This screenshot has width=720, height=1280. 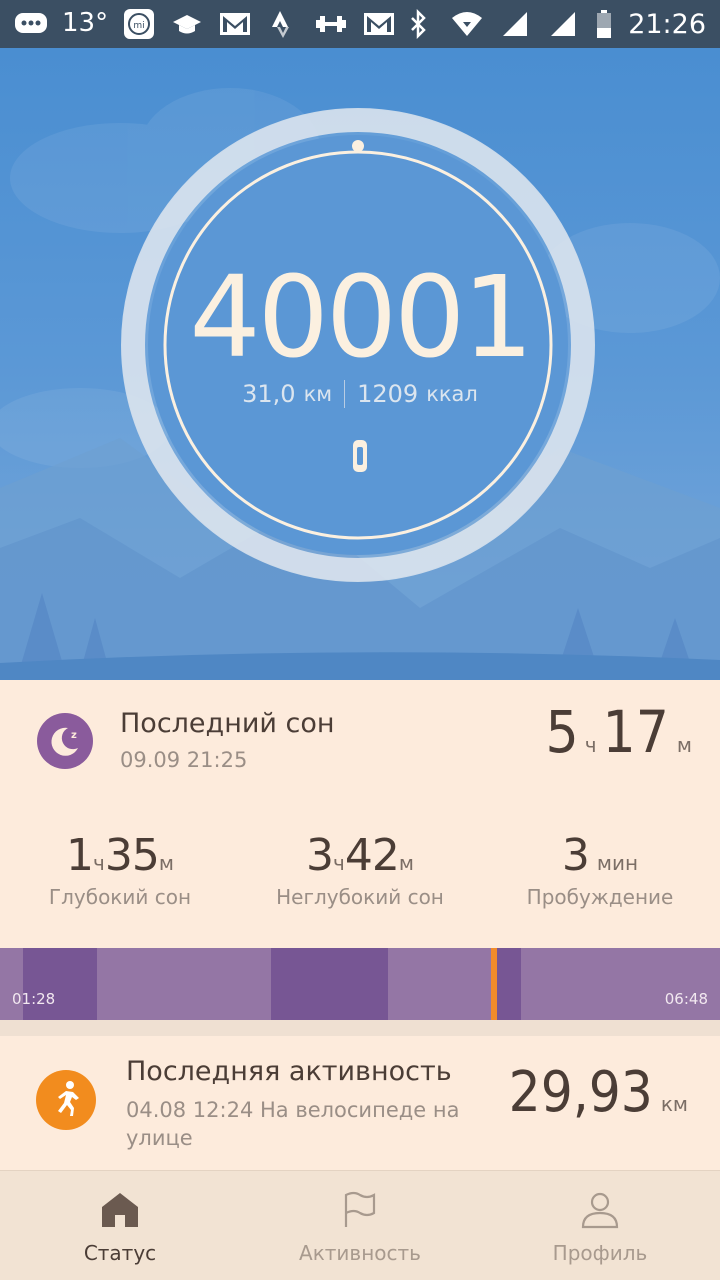 What do you see at coordinates (34, 999) in the screenshot?
I see `timeline-start: 01:28` at bounding box center [34, 999].